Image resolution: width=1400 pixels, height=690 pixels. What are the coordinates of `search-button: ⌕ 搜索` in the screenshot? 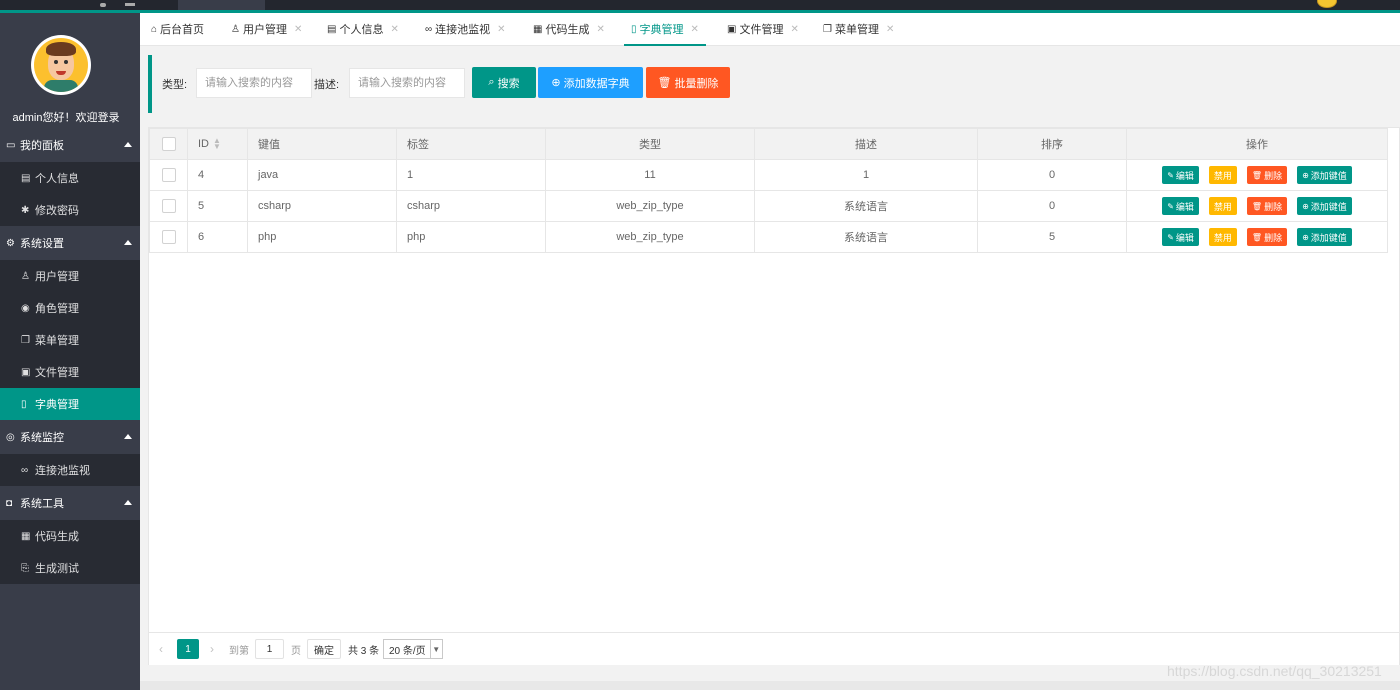 It's located at (504, 82).